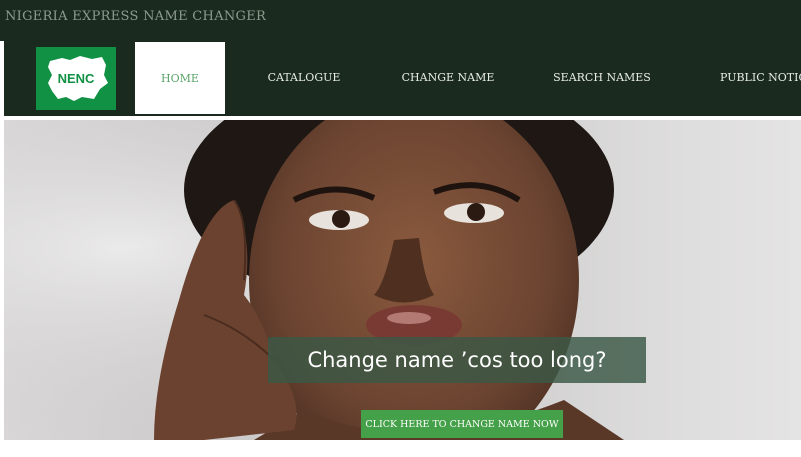 The image size is (801, 457). Describe the element at coordinates (304, 77) in the screenshot. I see `nav-catalogue: CATALOGUE` at that location.